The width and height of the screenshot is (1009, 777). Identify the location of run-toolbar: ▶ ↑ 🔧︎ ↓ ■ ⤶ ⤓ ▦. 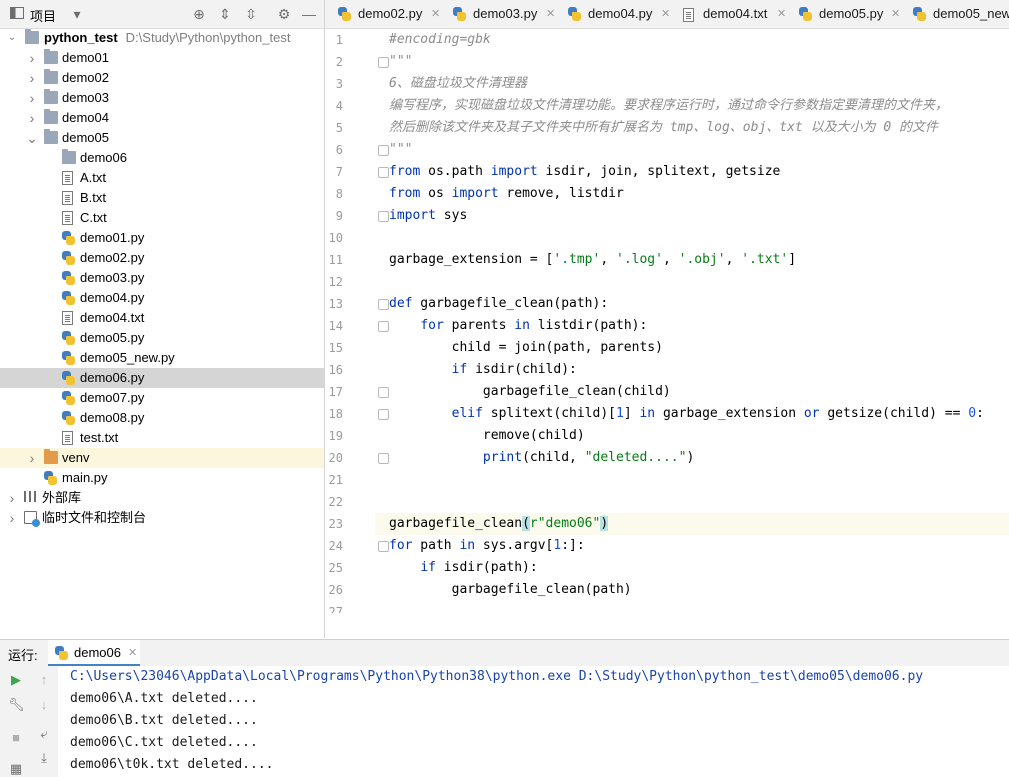
(29, 721).